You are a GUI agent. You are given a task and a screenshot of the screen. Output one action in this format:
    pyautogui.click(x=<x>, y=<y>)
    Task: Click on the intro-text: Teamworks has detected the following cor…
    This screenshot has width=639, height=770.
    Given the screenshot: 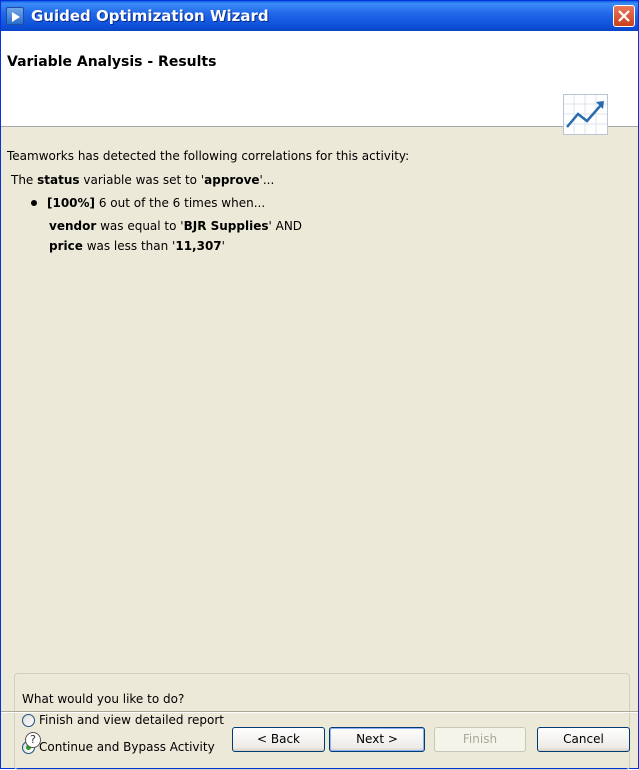 What is the action you would take?
    pyautogui.click(x=208, y=156)
    